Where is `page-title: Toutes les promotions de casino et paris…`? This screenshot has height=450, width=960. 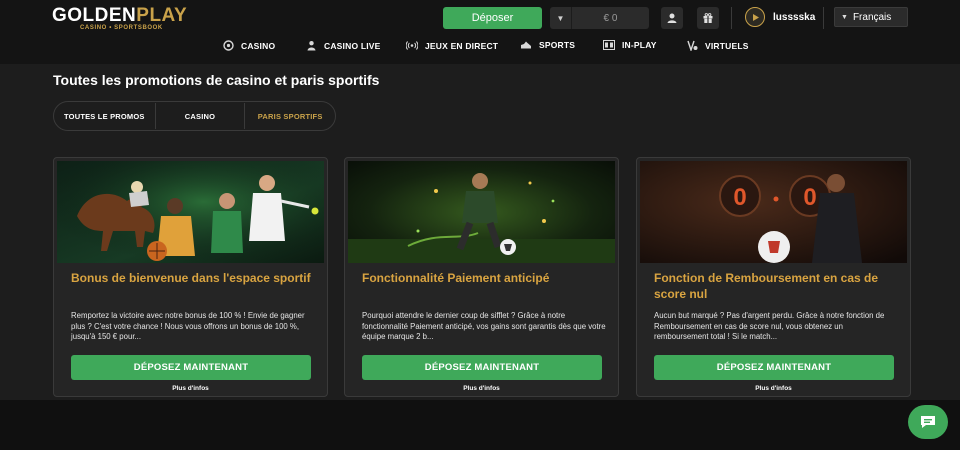 page-title: Toutes les promotions de casino et paris… is located at coordinates (216, 80).